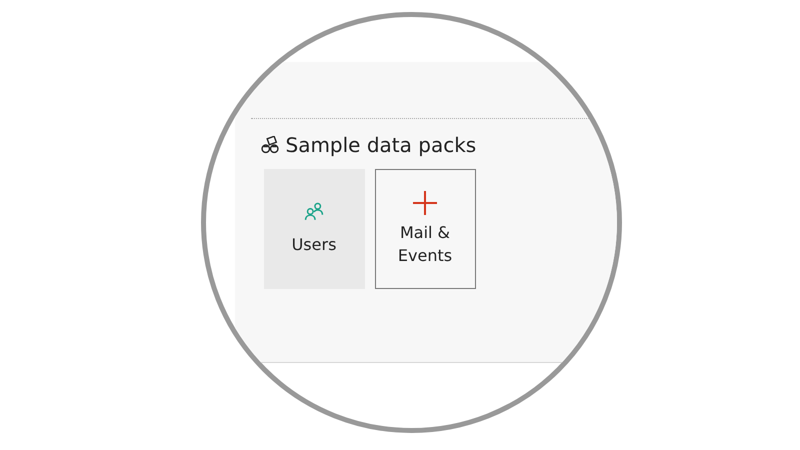 Image resolution: width=800 pixels, height=450 pixels. Describe the element at coordinates (425, 202) in the screenshot. I see `plus-icon` at that location.